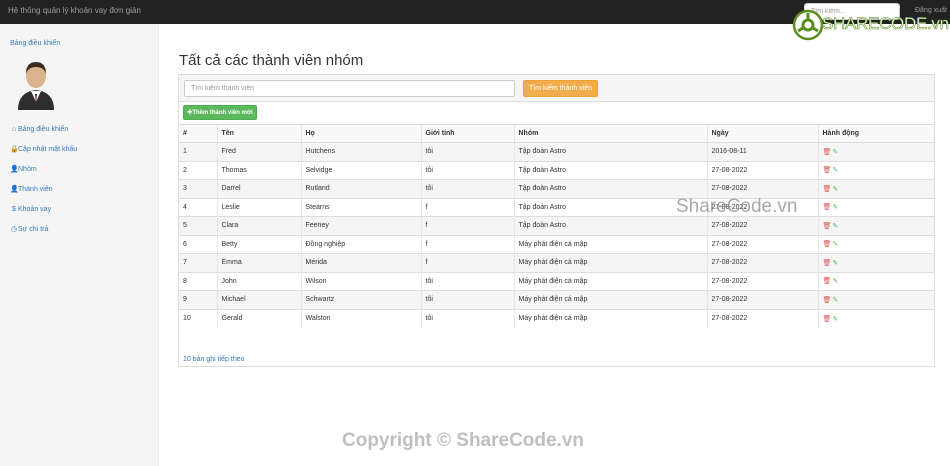  What do you see at coordinates (43, 189) in the screenshot?
I see `sidebar-item-members: 👤 Thành viên` at bounding box center [43, 189].